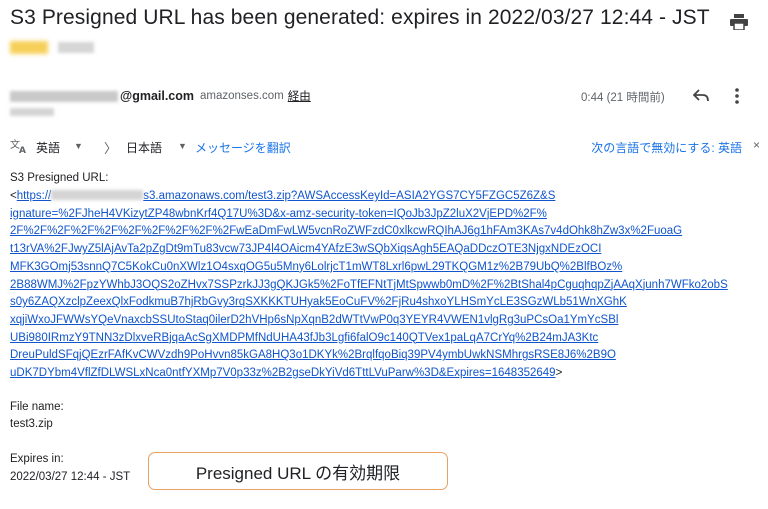 Image resolution: width=768 pixels, height=509 pixels. What do you see at coordinates (37, 459) in the screenshot?
I see `expires-label: Expires in:` at bounding box center [37, 459].